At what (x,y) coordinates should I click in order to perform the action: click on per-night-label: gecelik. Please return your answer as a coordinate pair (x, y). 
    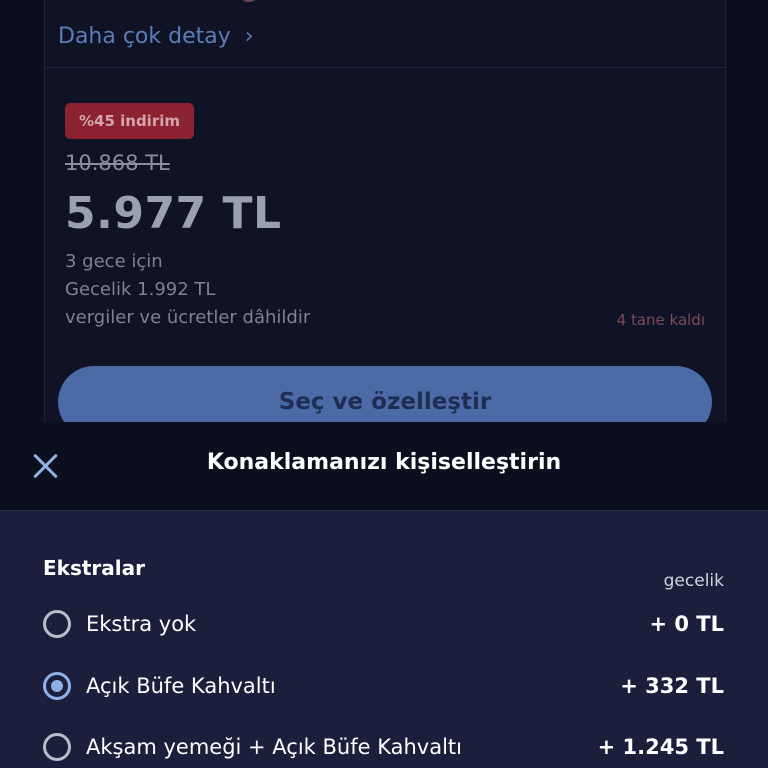
    Looking at the image, I should click on (693, 581).